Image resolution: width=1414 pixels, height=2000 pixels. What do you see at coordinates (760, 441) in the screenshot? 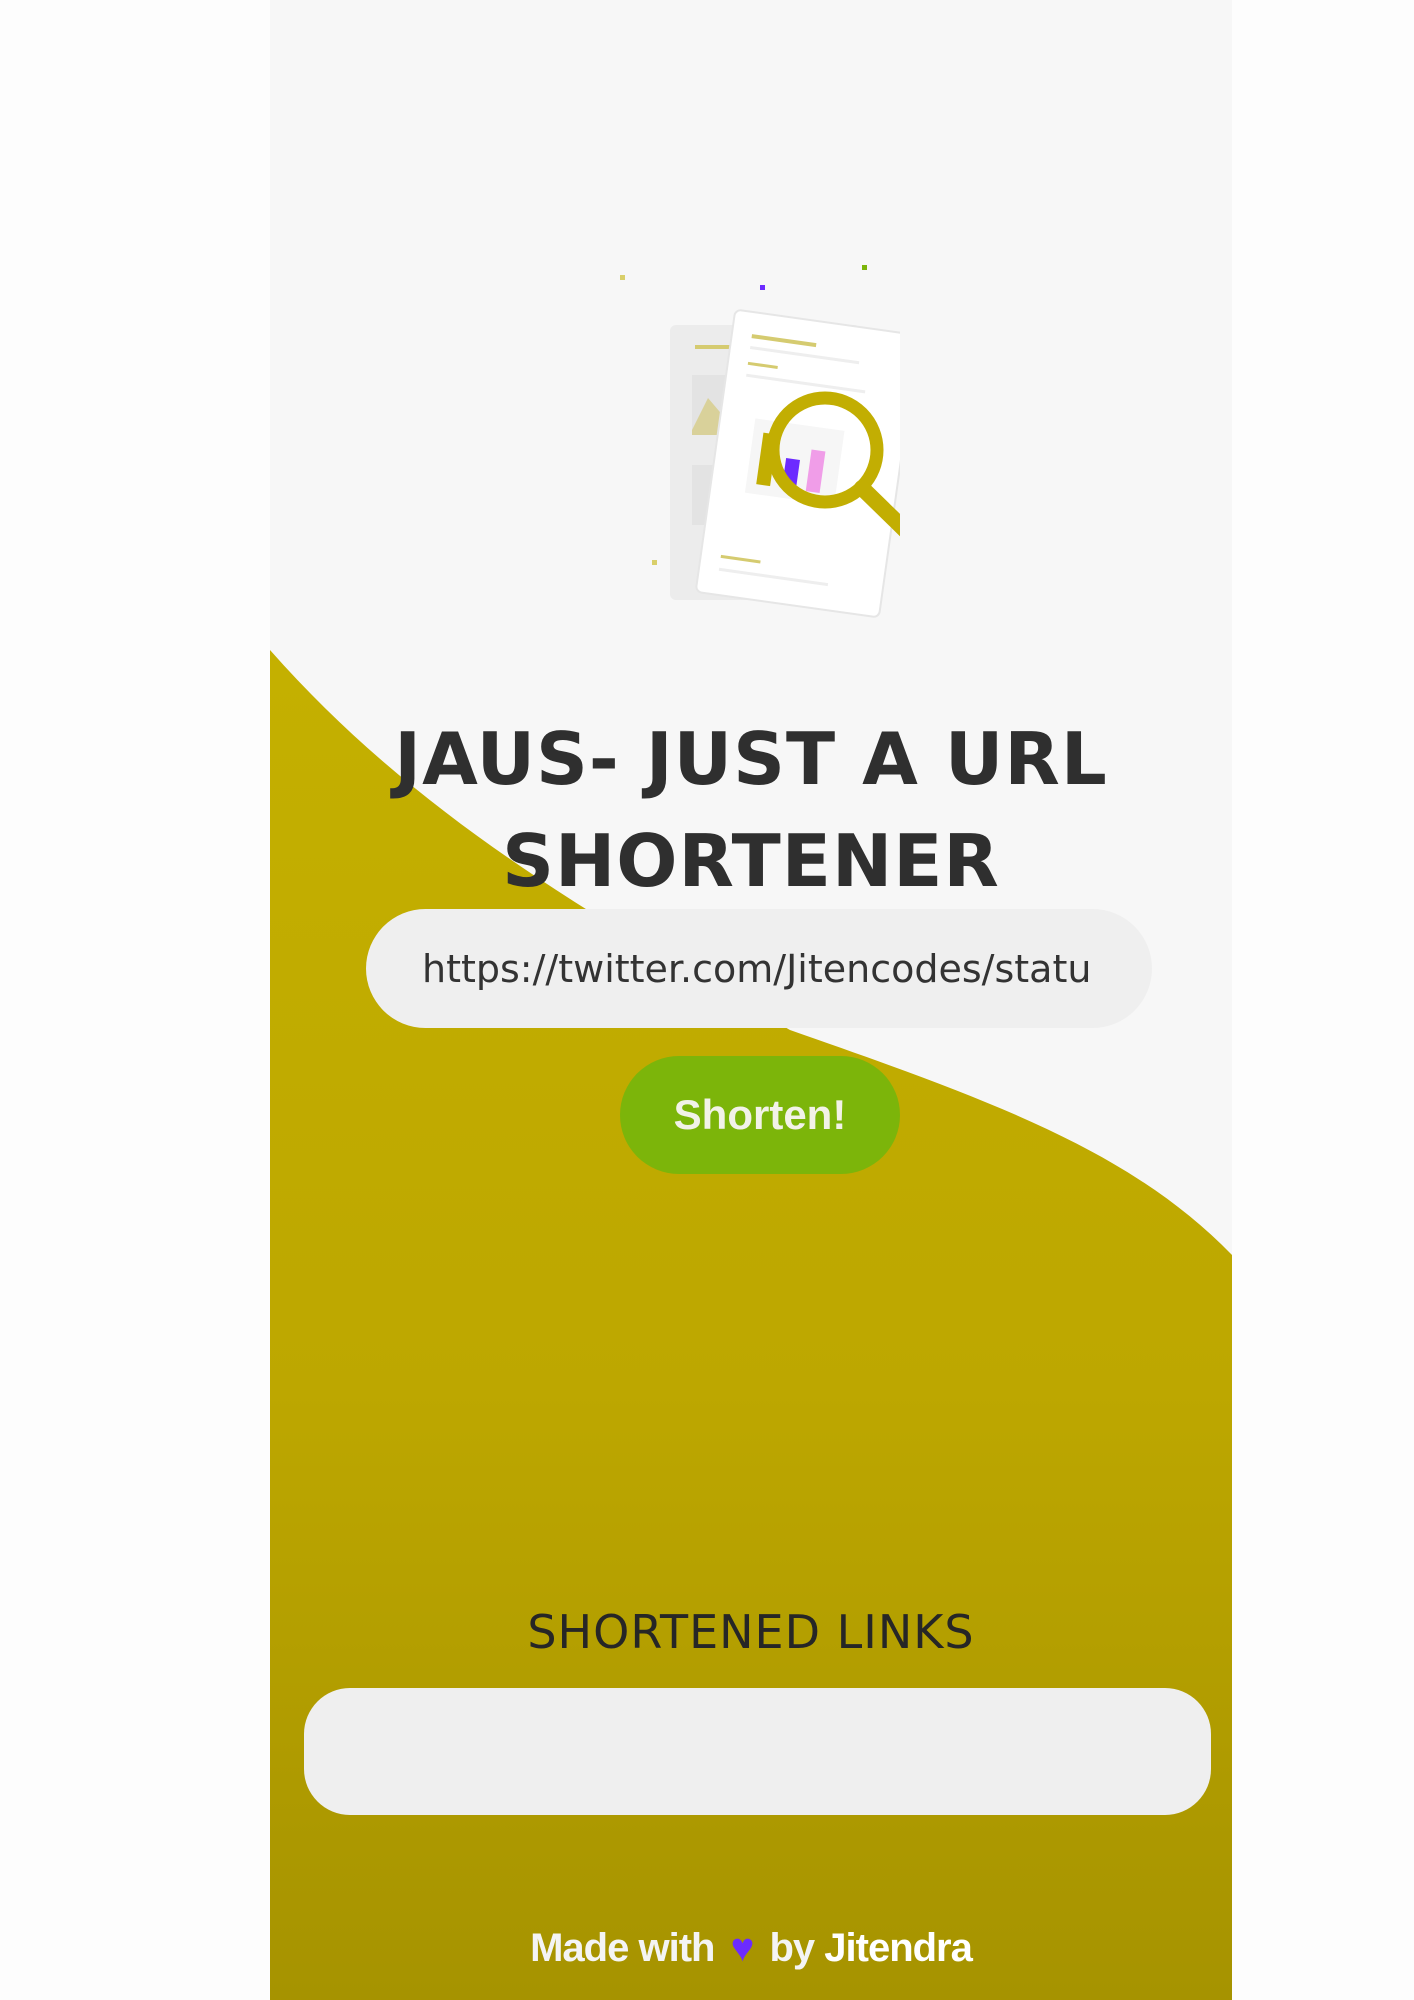
I see `document-search-illustration` at bounding box center [760, 441].